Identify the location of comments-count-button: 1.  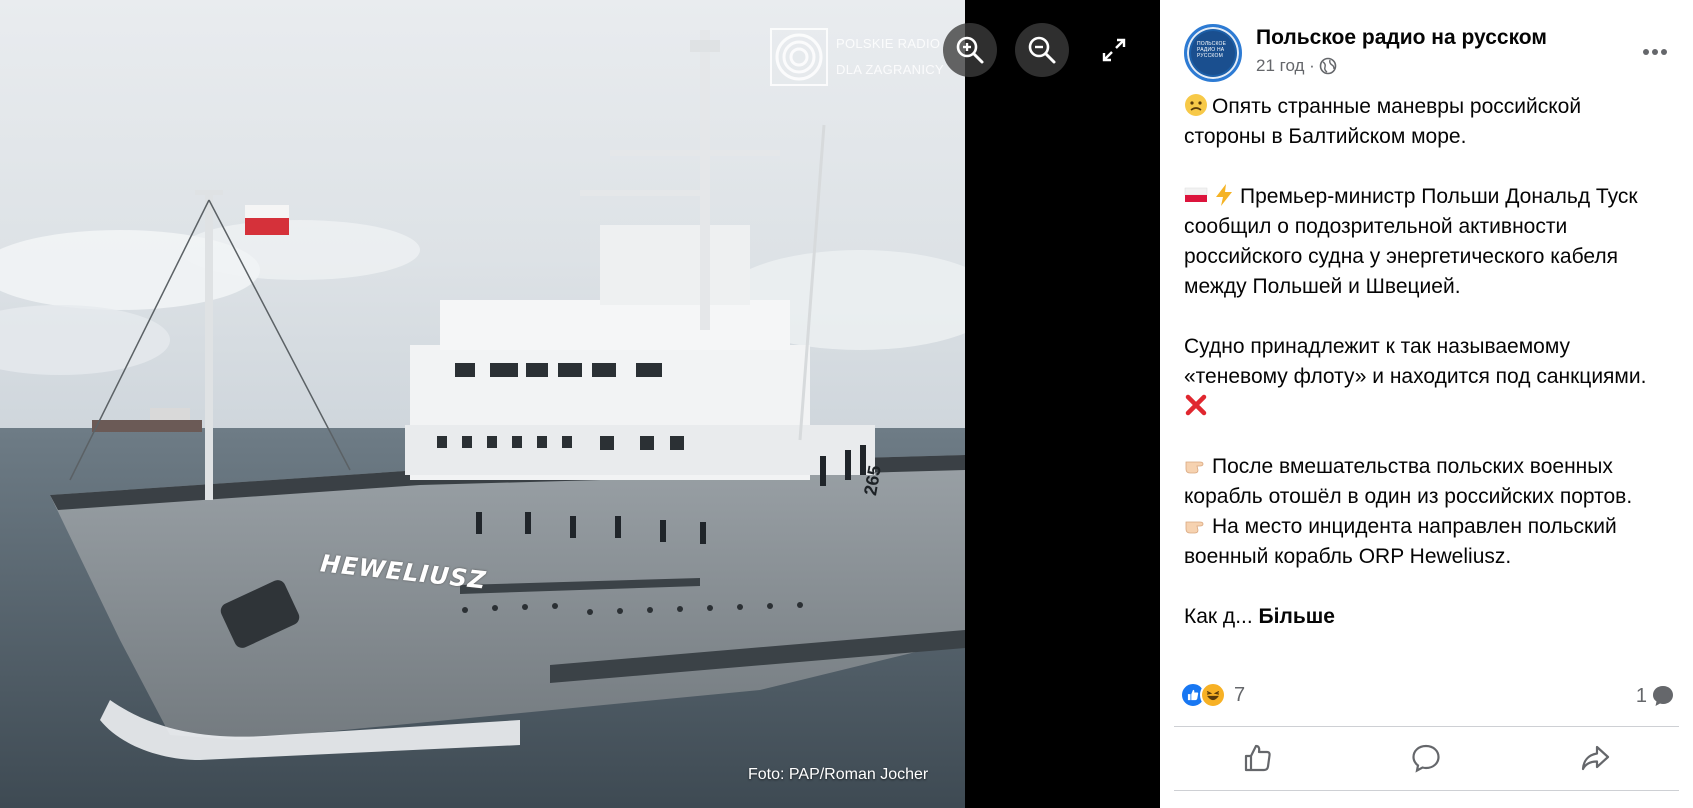
(1655, 696).